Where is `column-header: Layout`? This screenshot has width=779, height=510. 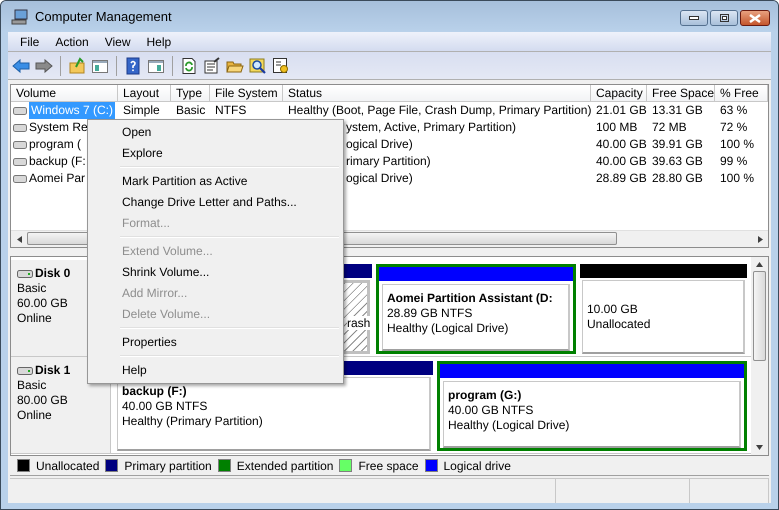
column-header: Layout is located at coordinates (144, 93).